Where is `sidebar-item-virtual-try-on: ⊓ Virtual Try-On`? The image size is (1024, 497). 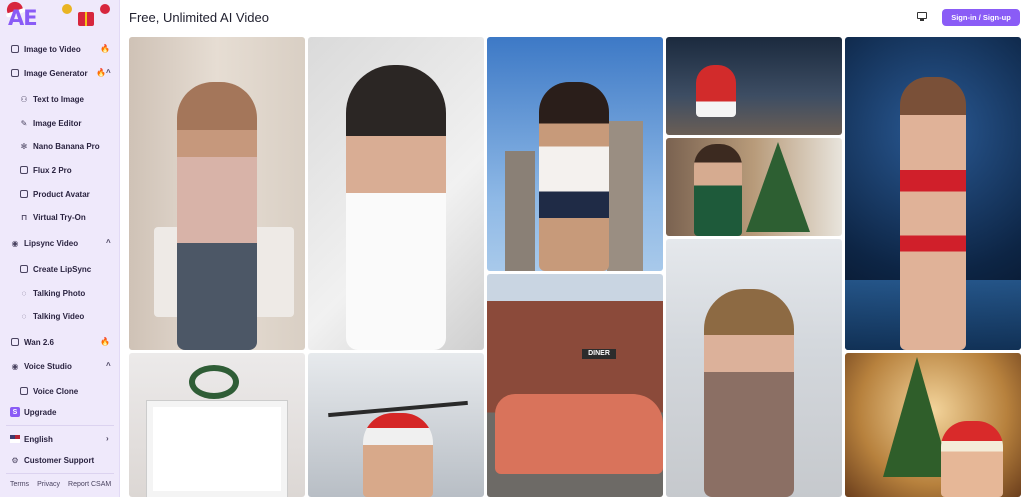 sidebar-item-virtual-try-on: ⊓ Virtual Try-On is located at coordinates (60, 217).